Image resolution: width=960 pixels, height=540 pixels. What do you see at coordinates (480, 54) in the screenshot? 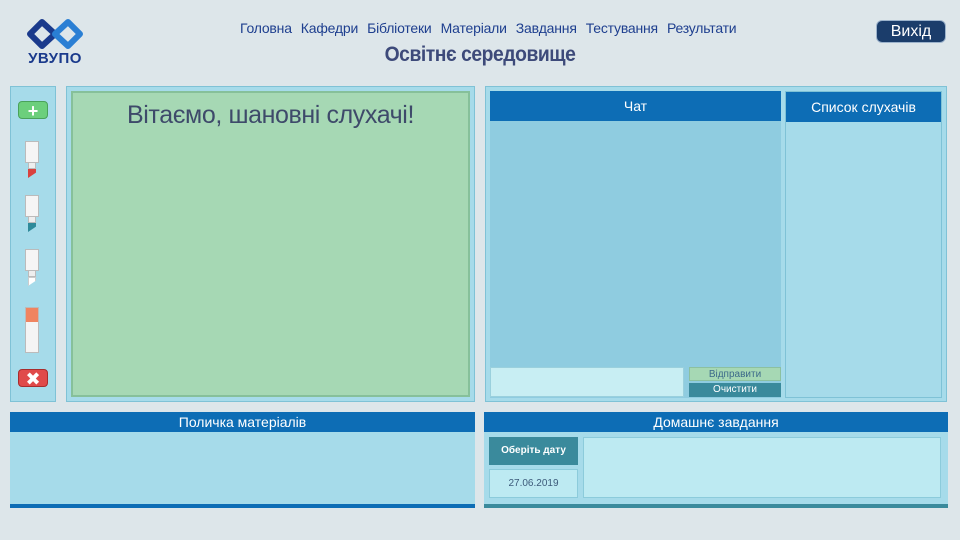
I see `page-title: Освітнє середовище` at bounding box center [480, 54].